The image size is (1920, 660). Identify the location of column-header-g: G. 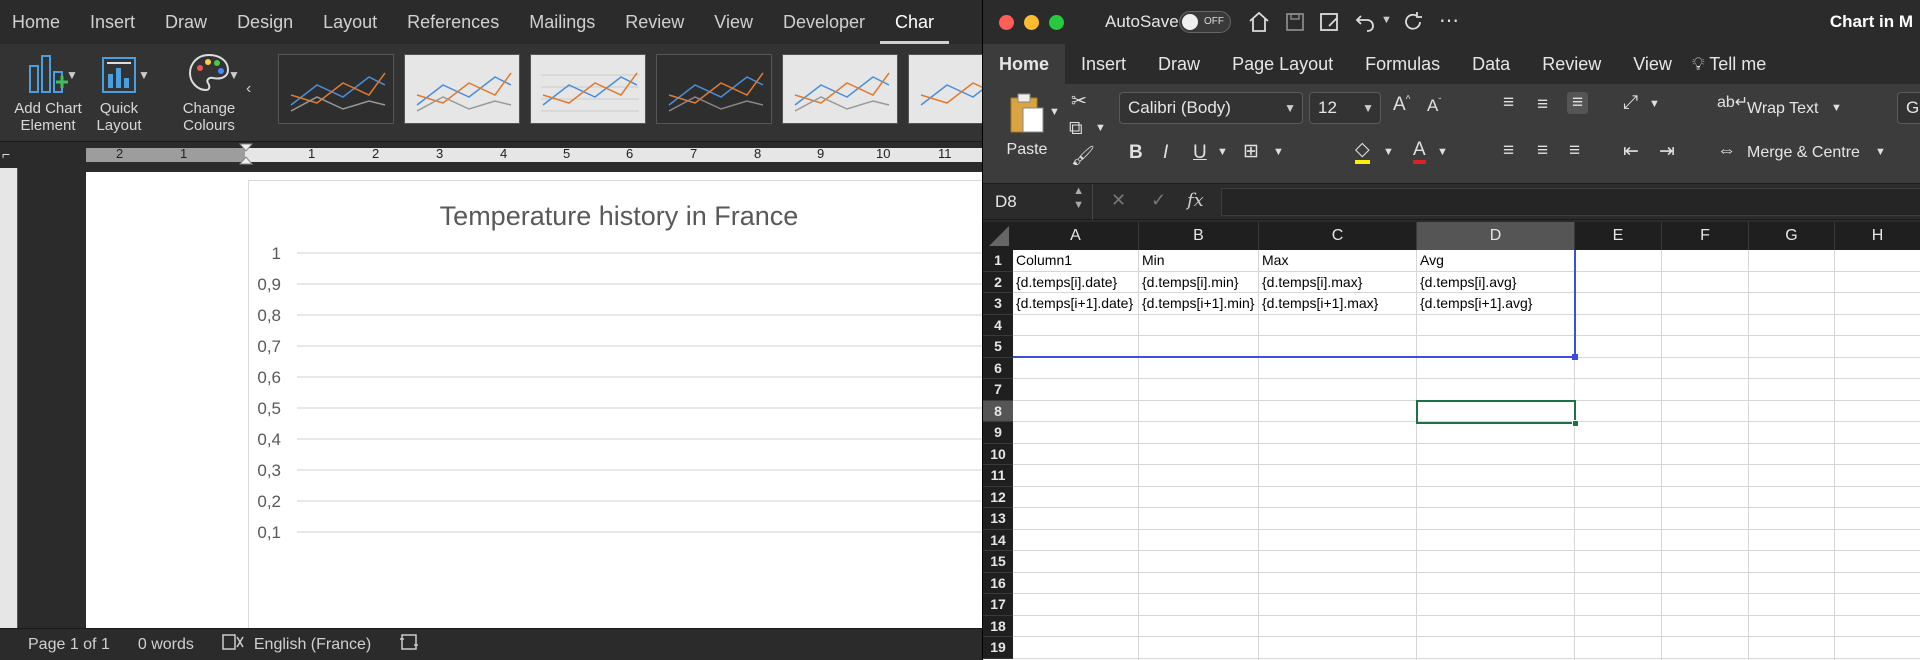
(1792, 236).